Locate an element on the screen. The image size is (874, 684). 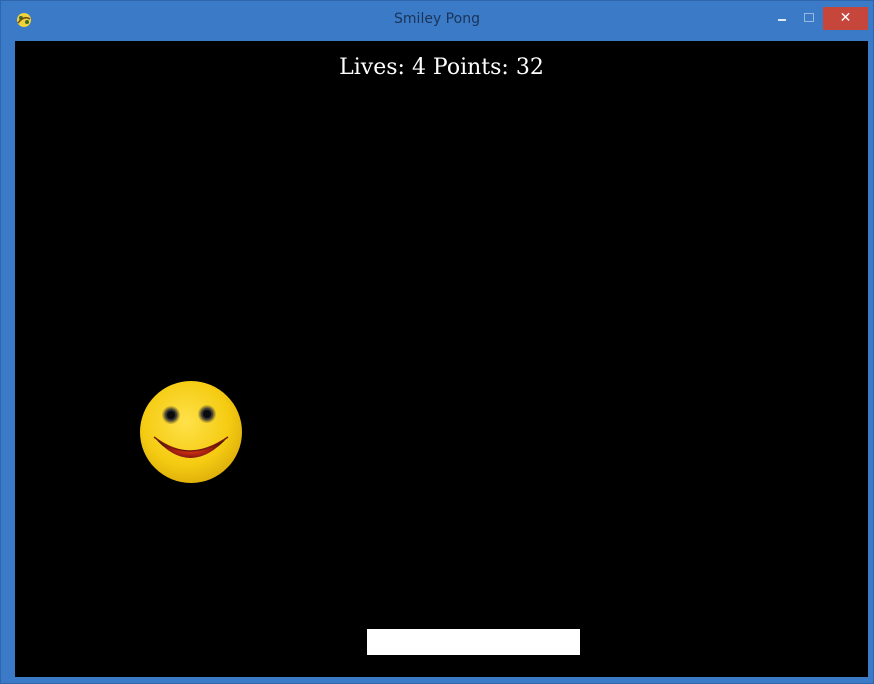
window-title: Smiley Pong is located at coordinates (437, 19).